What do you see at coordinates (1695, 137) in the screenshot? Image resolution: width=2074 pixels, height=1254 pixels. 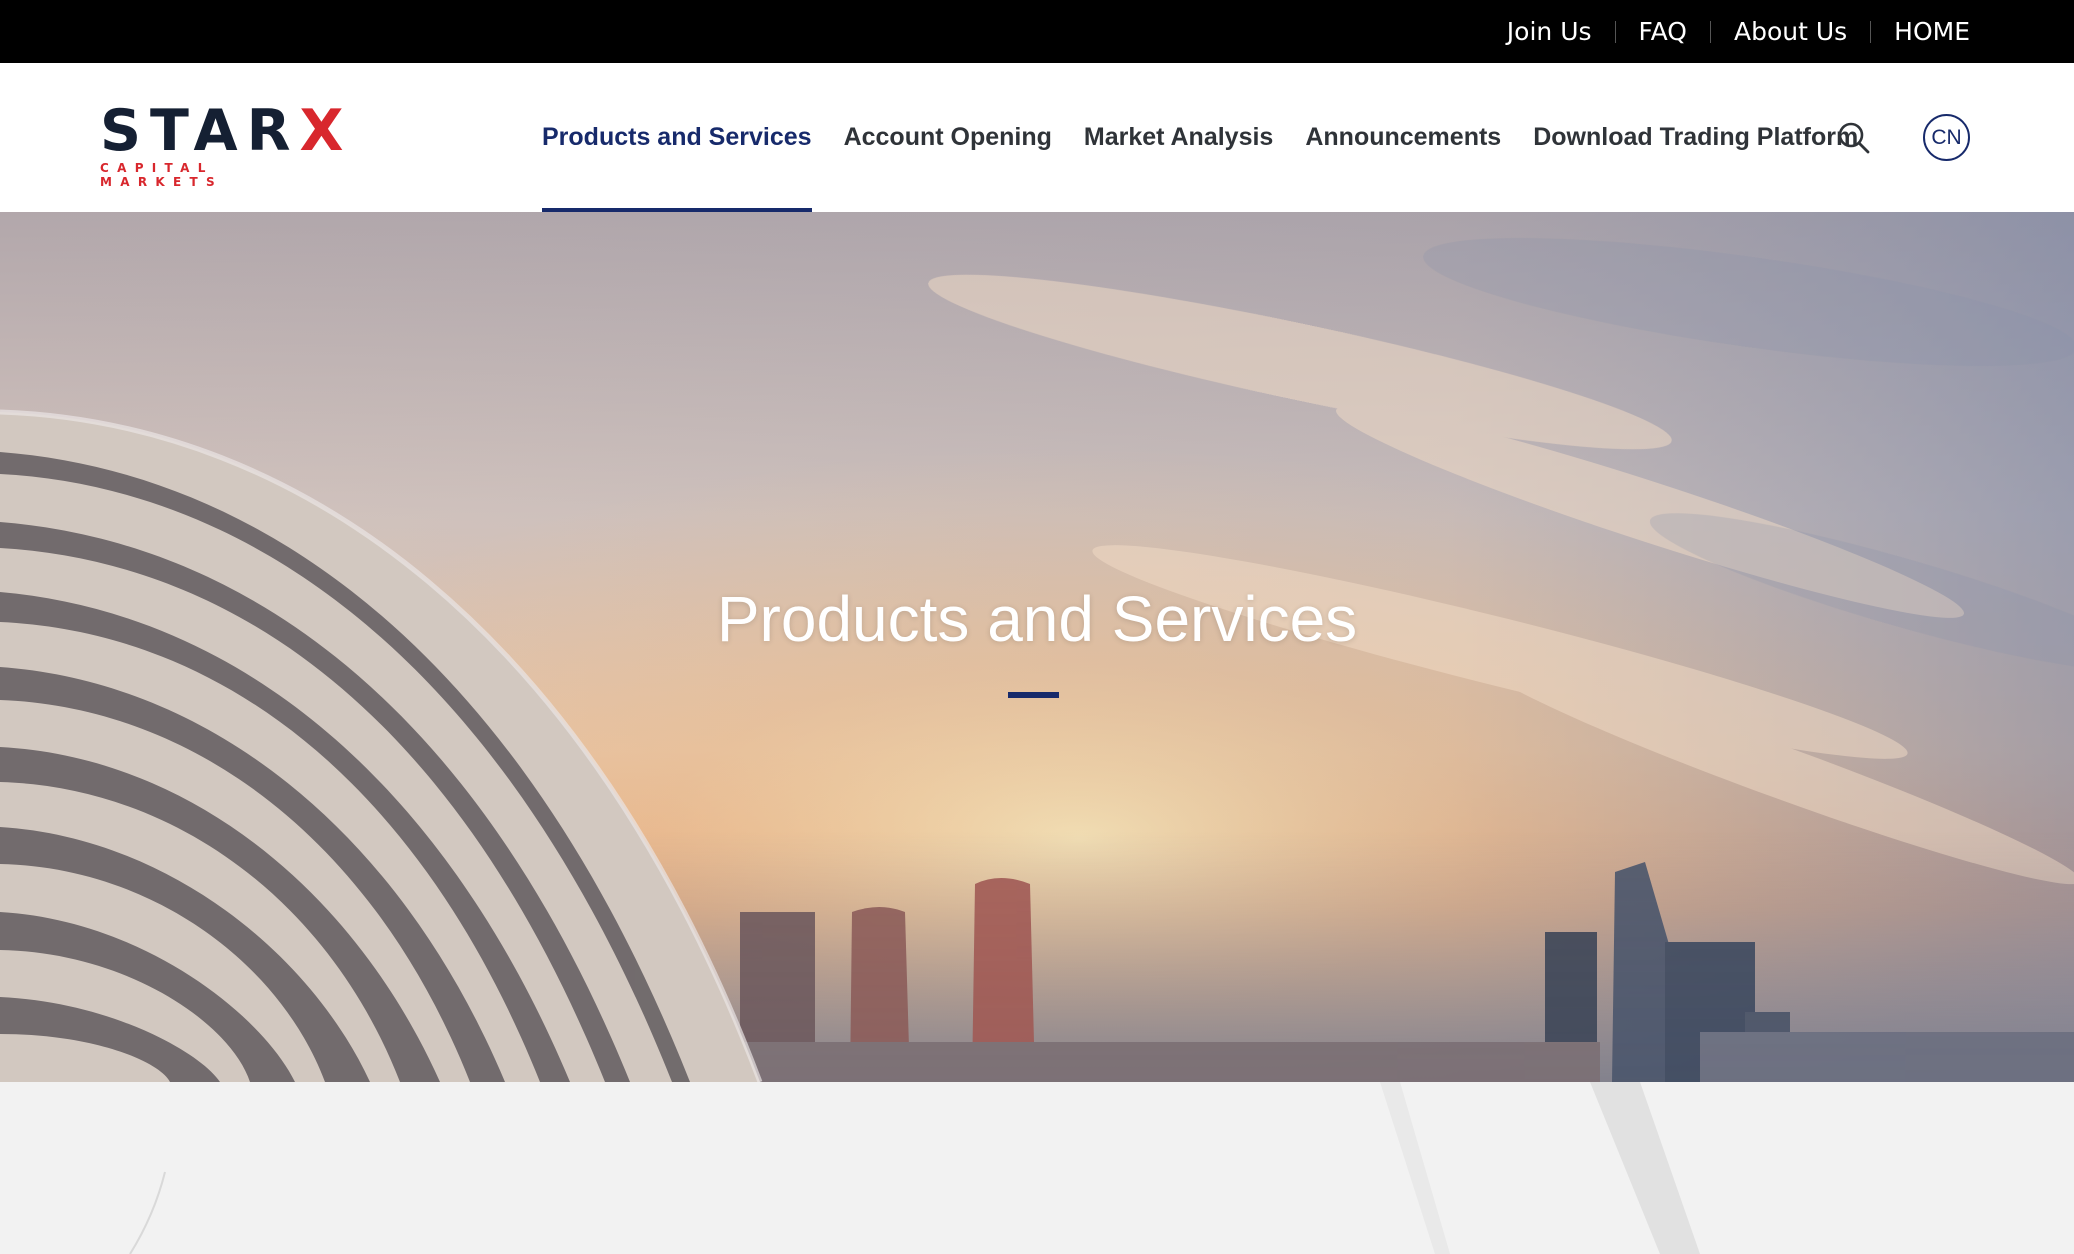 I see `nav-item-download-trading-platform: Download Trading Platform` at bounding box center [1695, 137].